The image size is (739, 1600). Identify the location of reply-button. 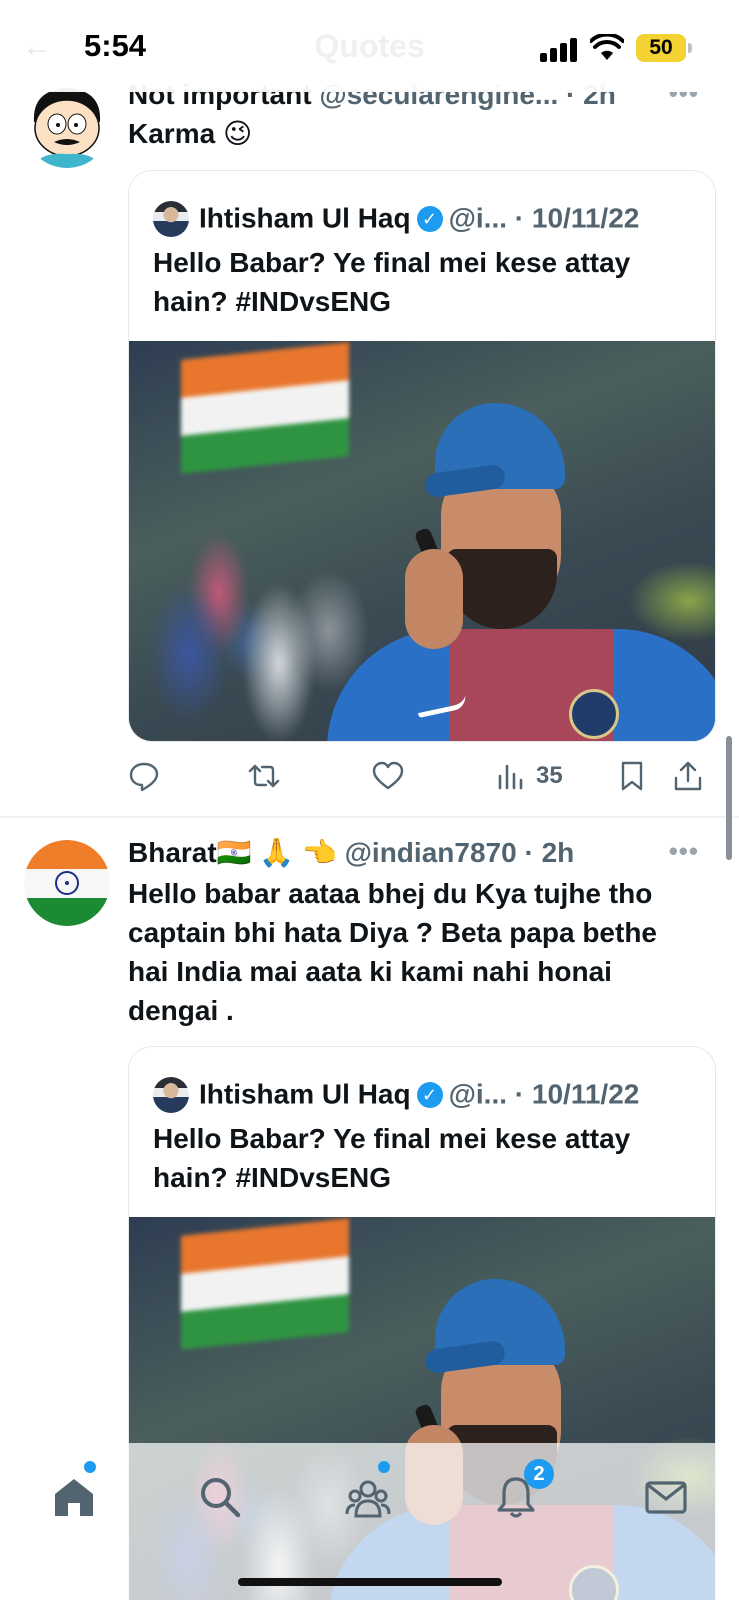
(144, 776).